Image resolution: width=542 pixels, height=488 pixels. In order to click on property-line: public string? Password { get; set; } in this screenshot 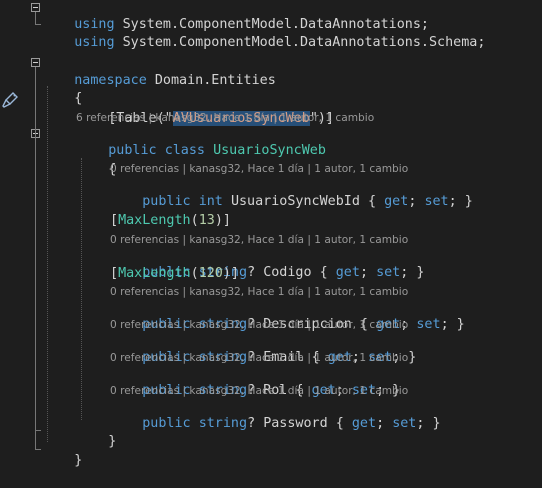, I will do `click(275, 414)`.